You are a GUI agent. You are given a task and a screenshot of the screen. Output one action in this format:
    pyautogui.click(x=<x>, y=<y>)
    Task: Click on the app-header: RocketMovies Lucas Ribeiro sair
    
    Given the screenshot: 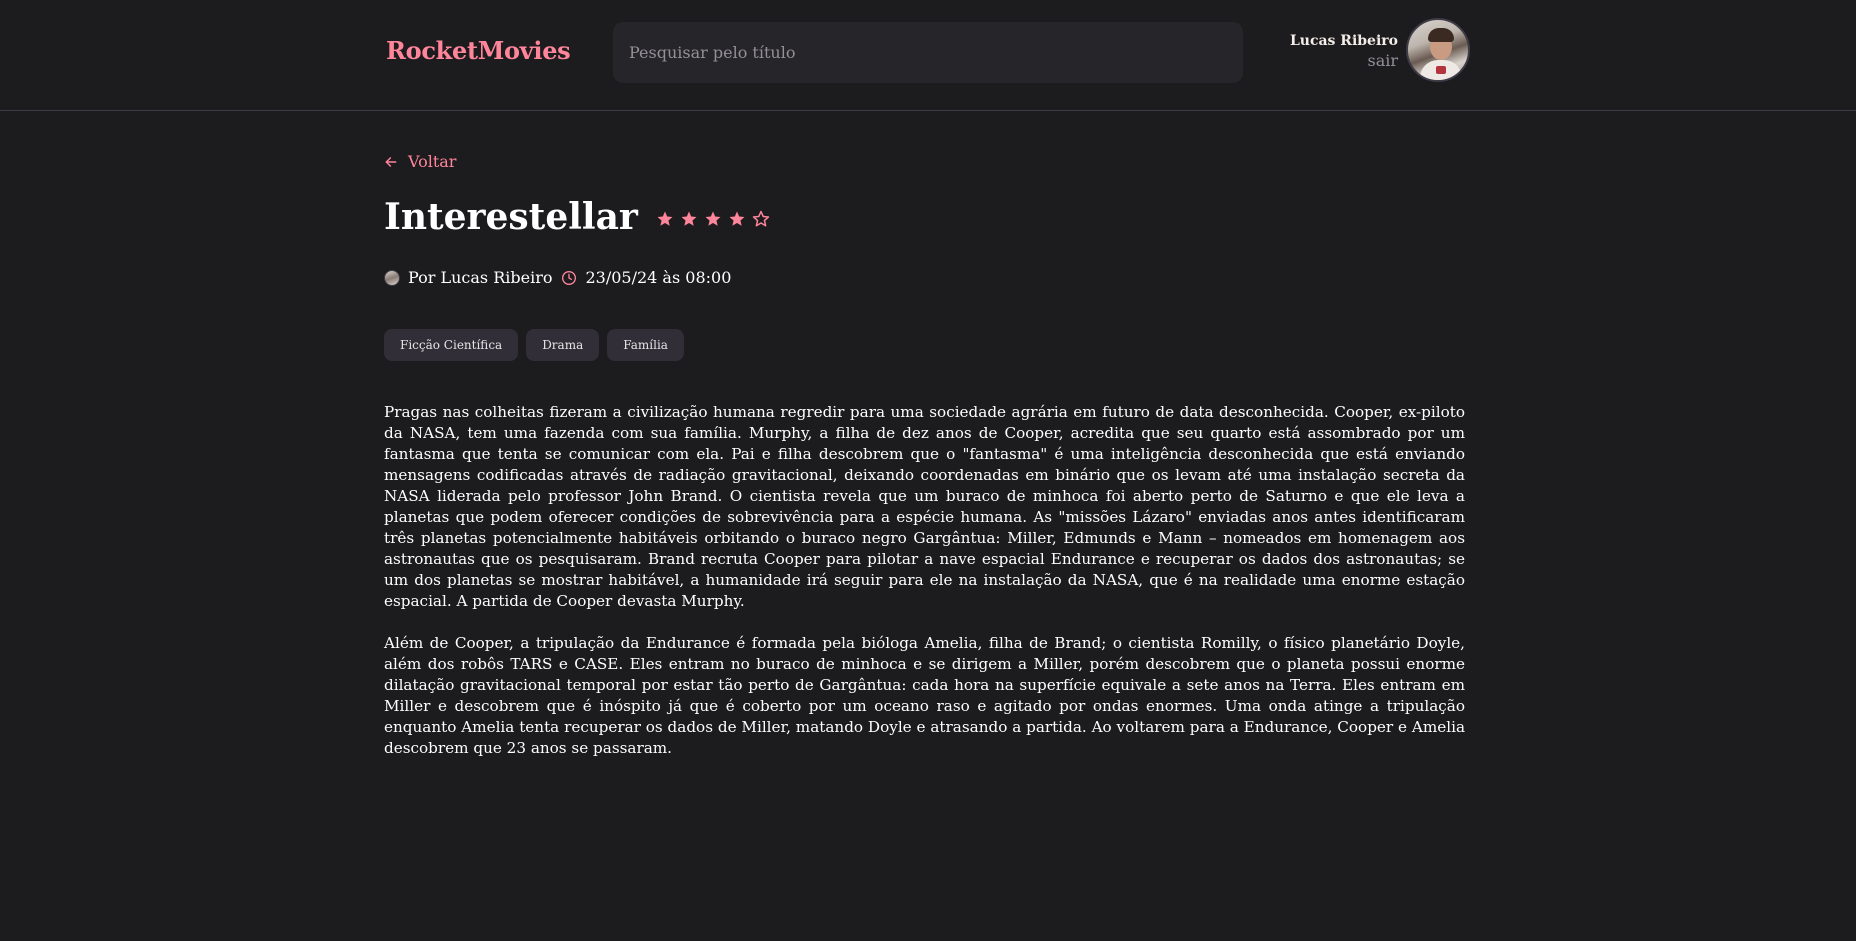 What is the action you would take?
    pyautogui.click(x=928, y=55)
    